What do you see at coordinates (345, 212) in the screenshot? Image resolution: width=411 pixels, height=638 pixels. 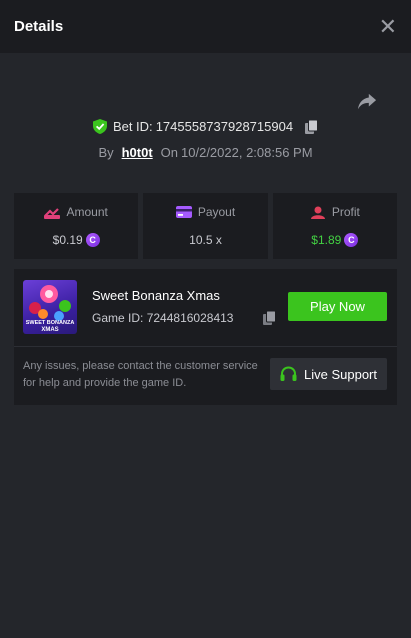 I see `profit-label: Profit` at bounding box center [345, 212].